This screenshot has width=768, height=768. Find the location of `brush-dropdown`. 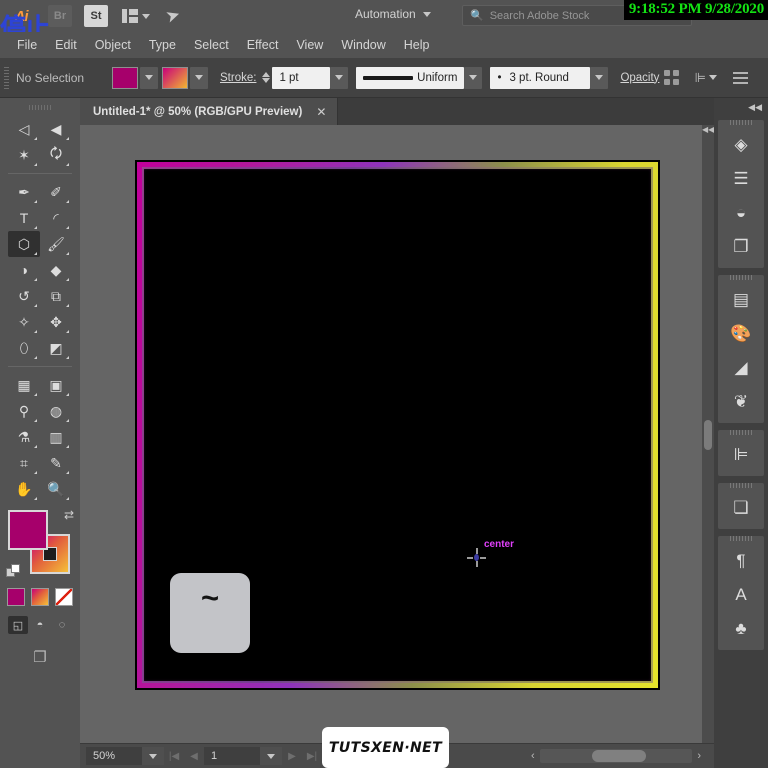

brush-dropdown is located at coordinates (599, 77).